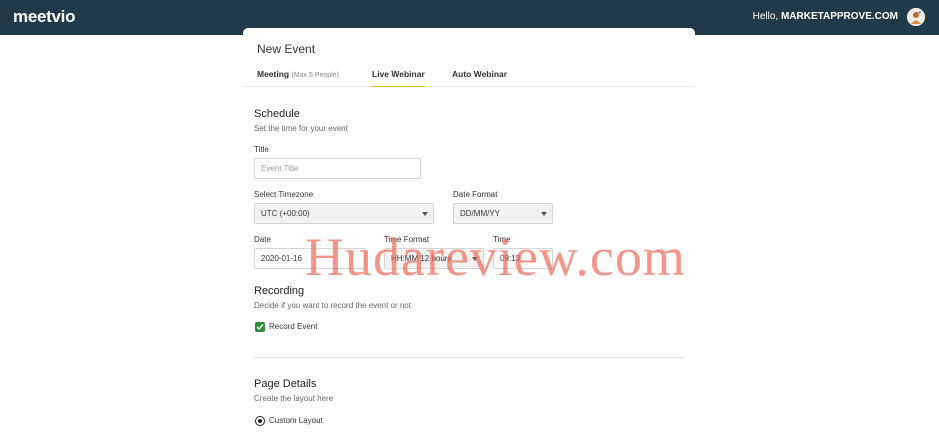  Describe the element at coordinates (839, 16) in the screenshot. I see `username: MARKETAPPROVE.COM` at that location.